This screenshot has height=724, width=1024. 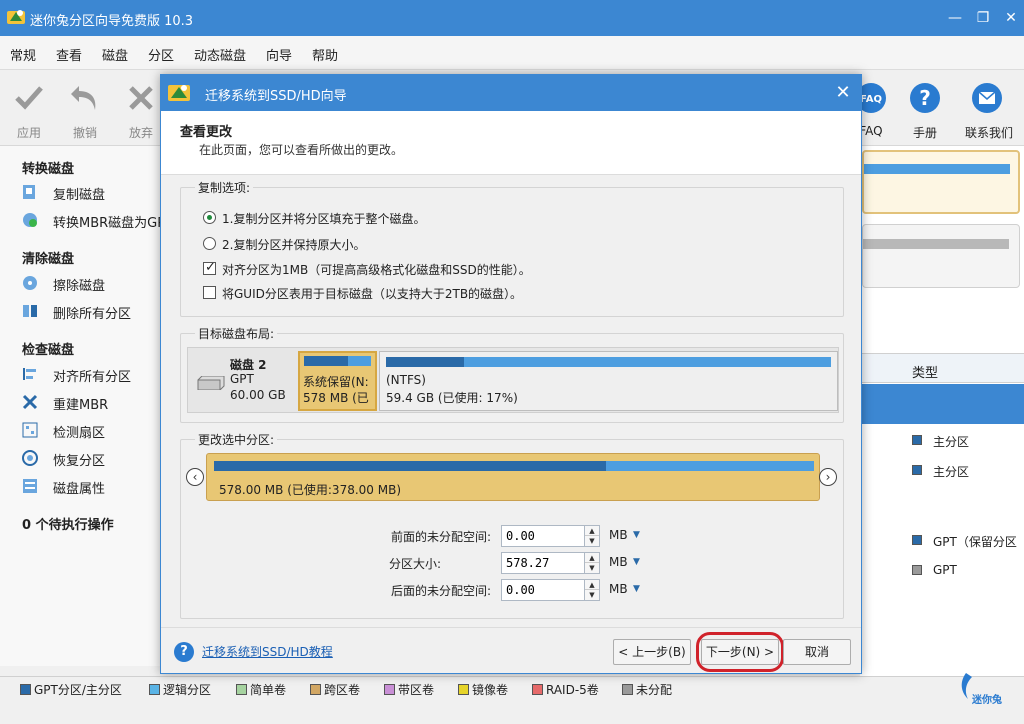 What do you see at coordinates (161, 54) in the screenshot?
I see `menu-partition: 分区` at bounding box center [161, 54].